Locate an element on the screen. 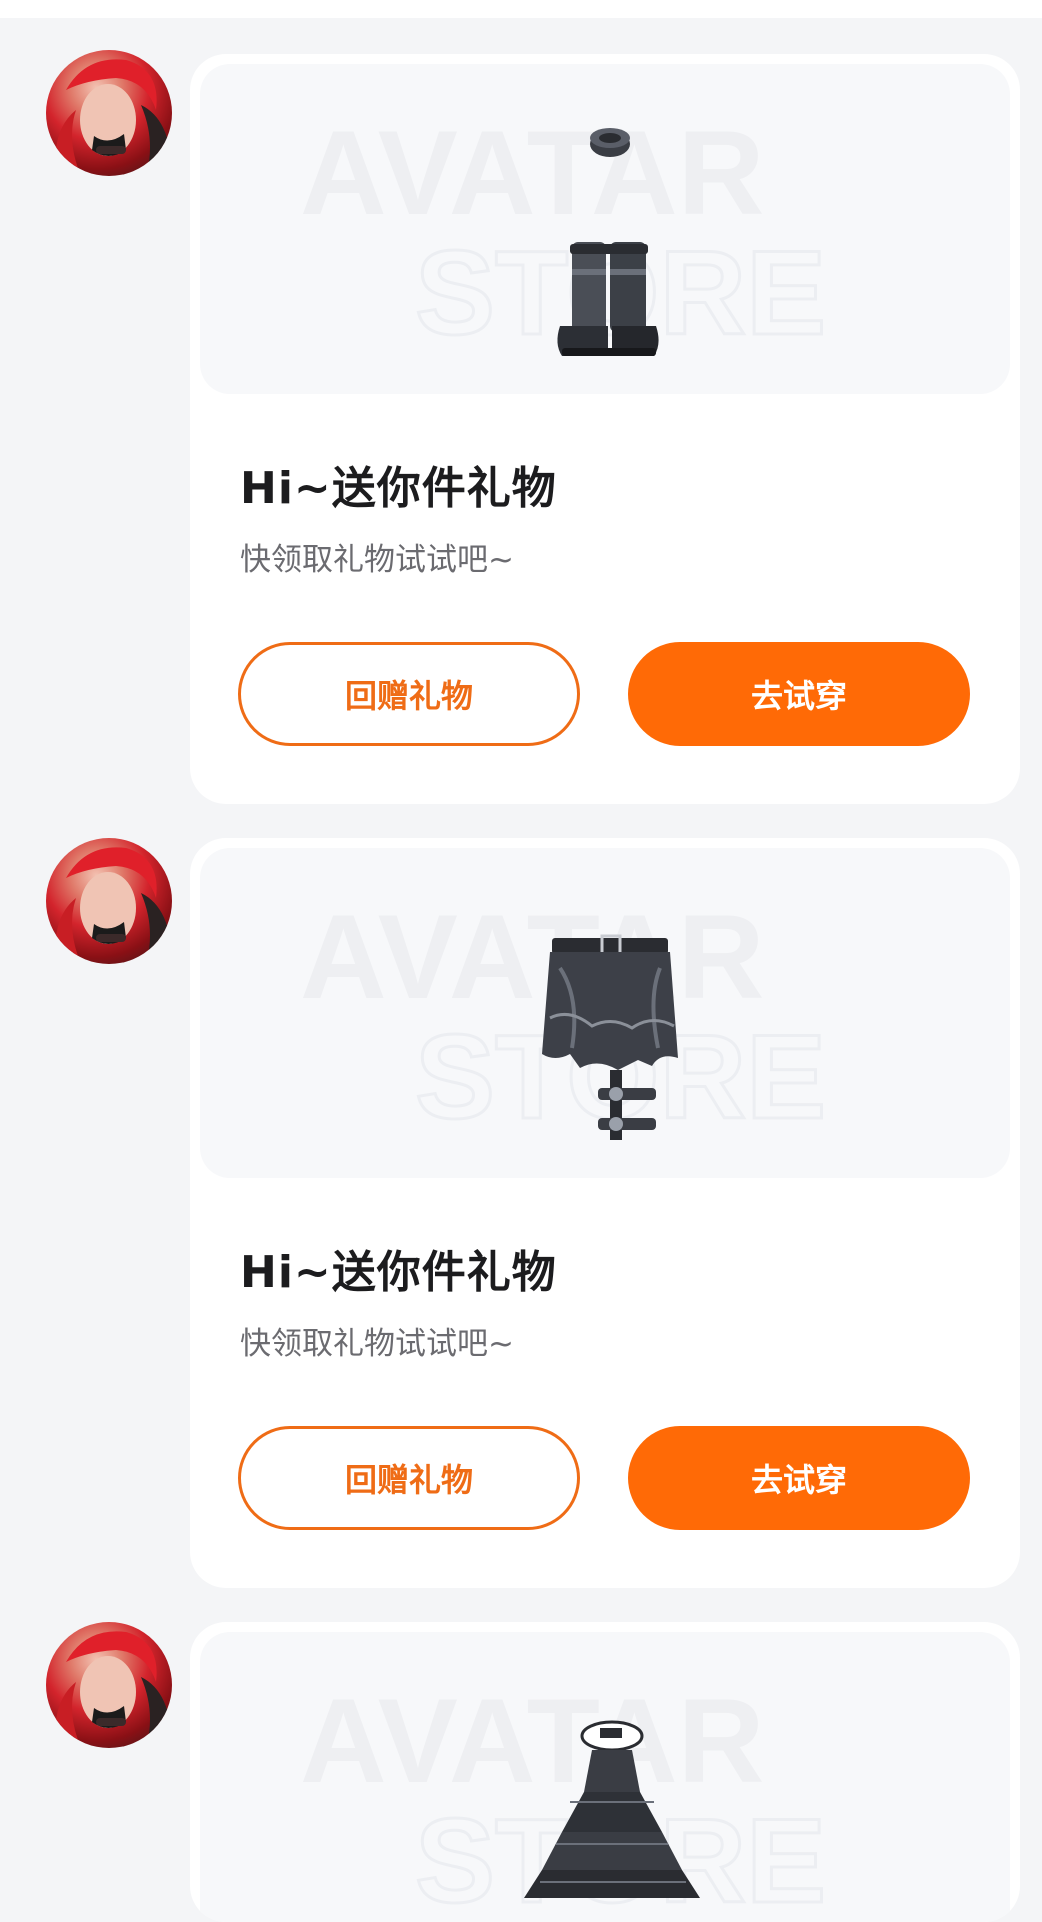 The width and height of the screenshot is (1042, 1922). boots-icon is located at coordinates (605, 229).